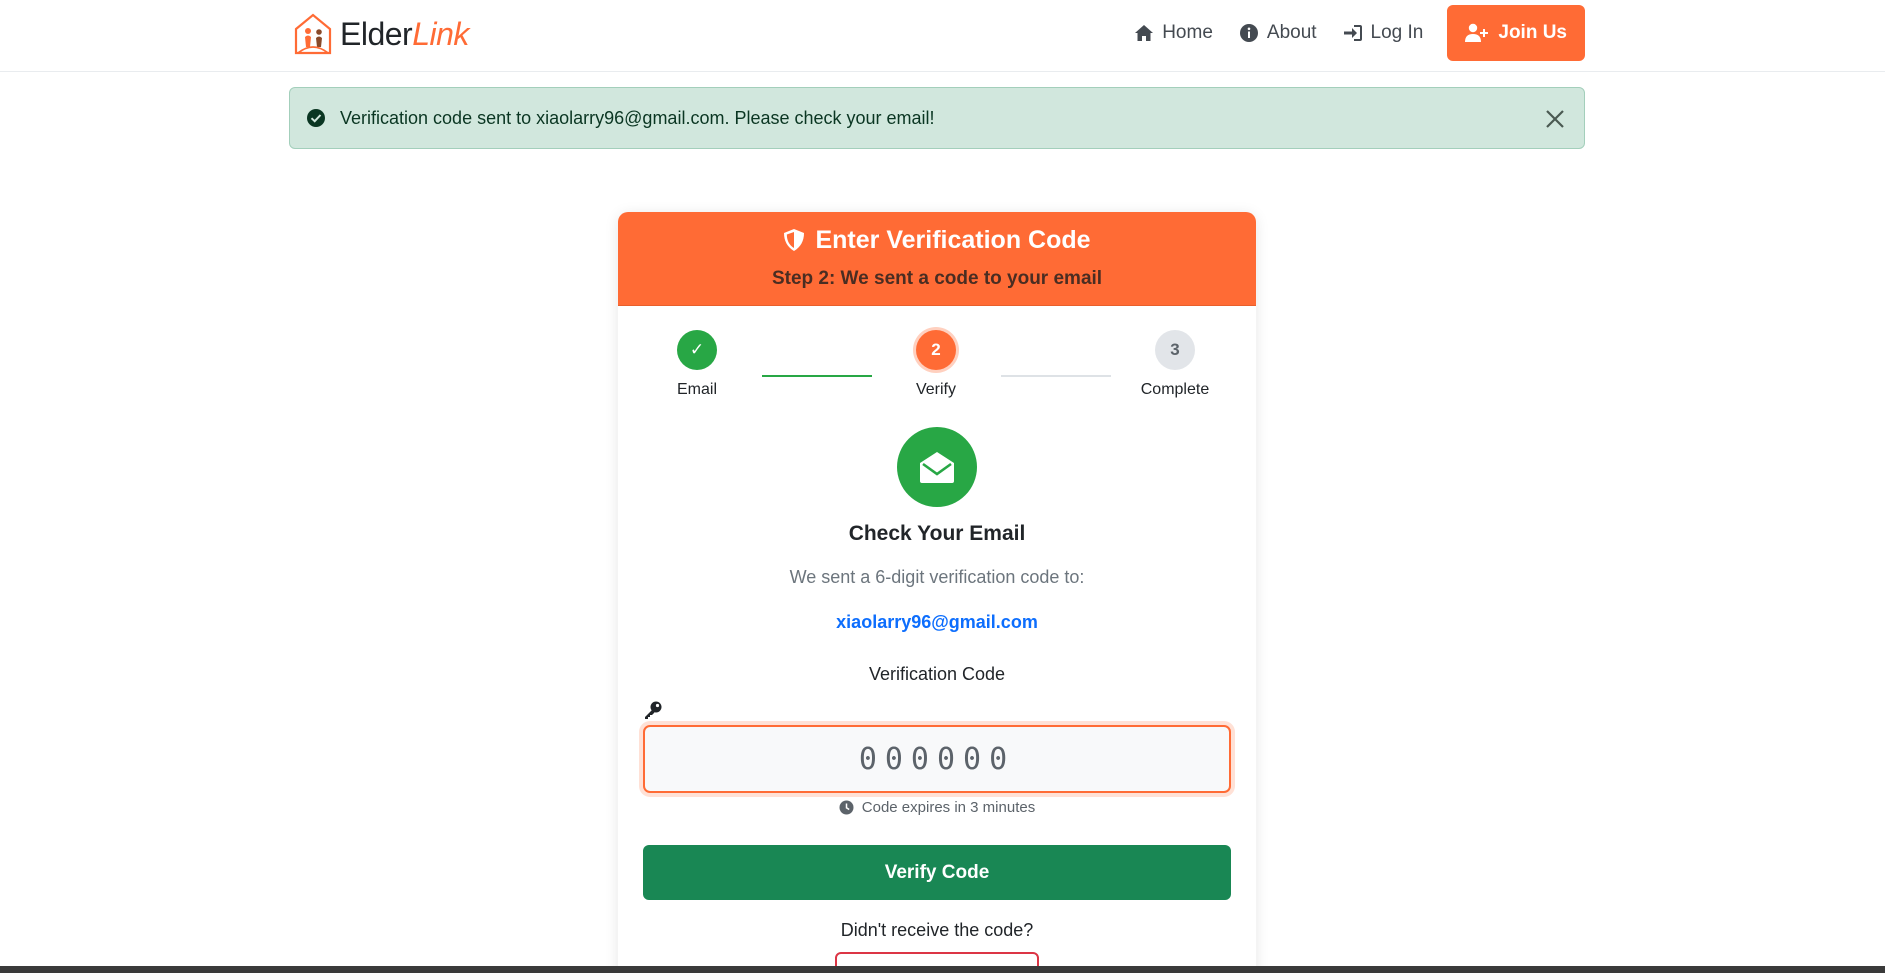 The width and height of the screenshot is (1885, 973). I want to click on elderlink-logo-icon, so click(313, 34).